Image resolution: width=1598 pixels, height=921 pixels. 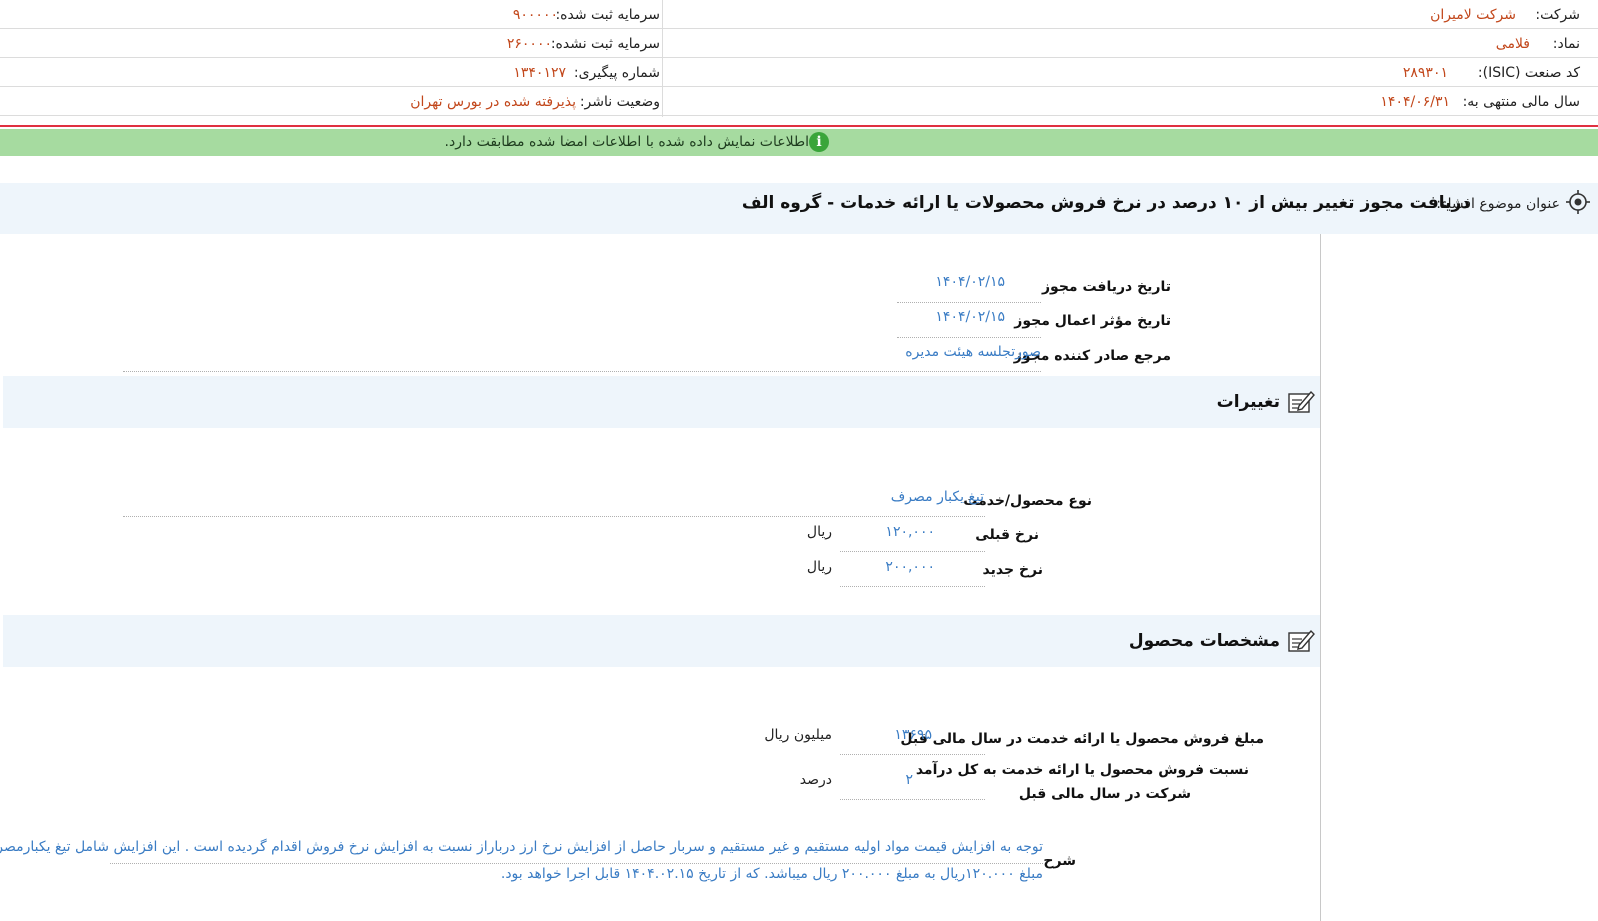 What do you see at coordinates (1106, 287) in the screenshot?
I see `receive-date-label: تاریخ دریافت مجوز` at bounding box center [1106, 287].